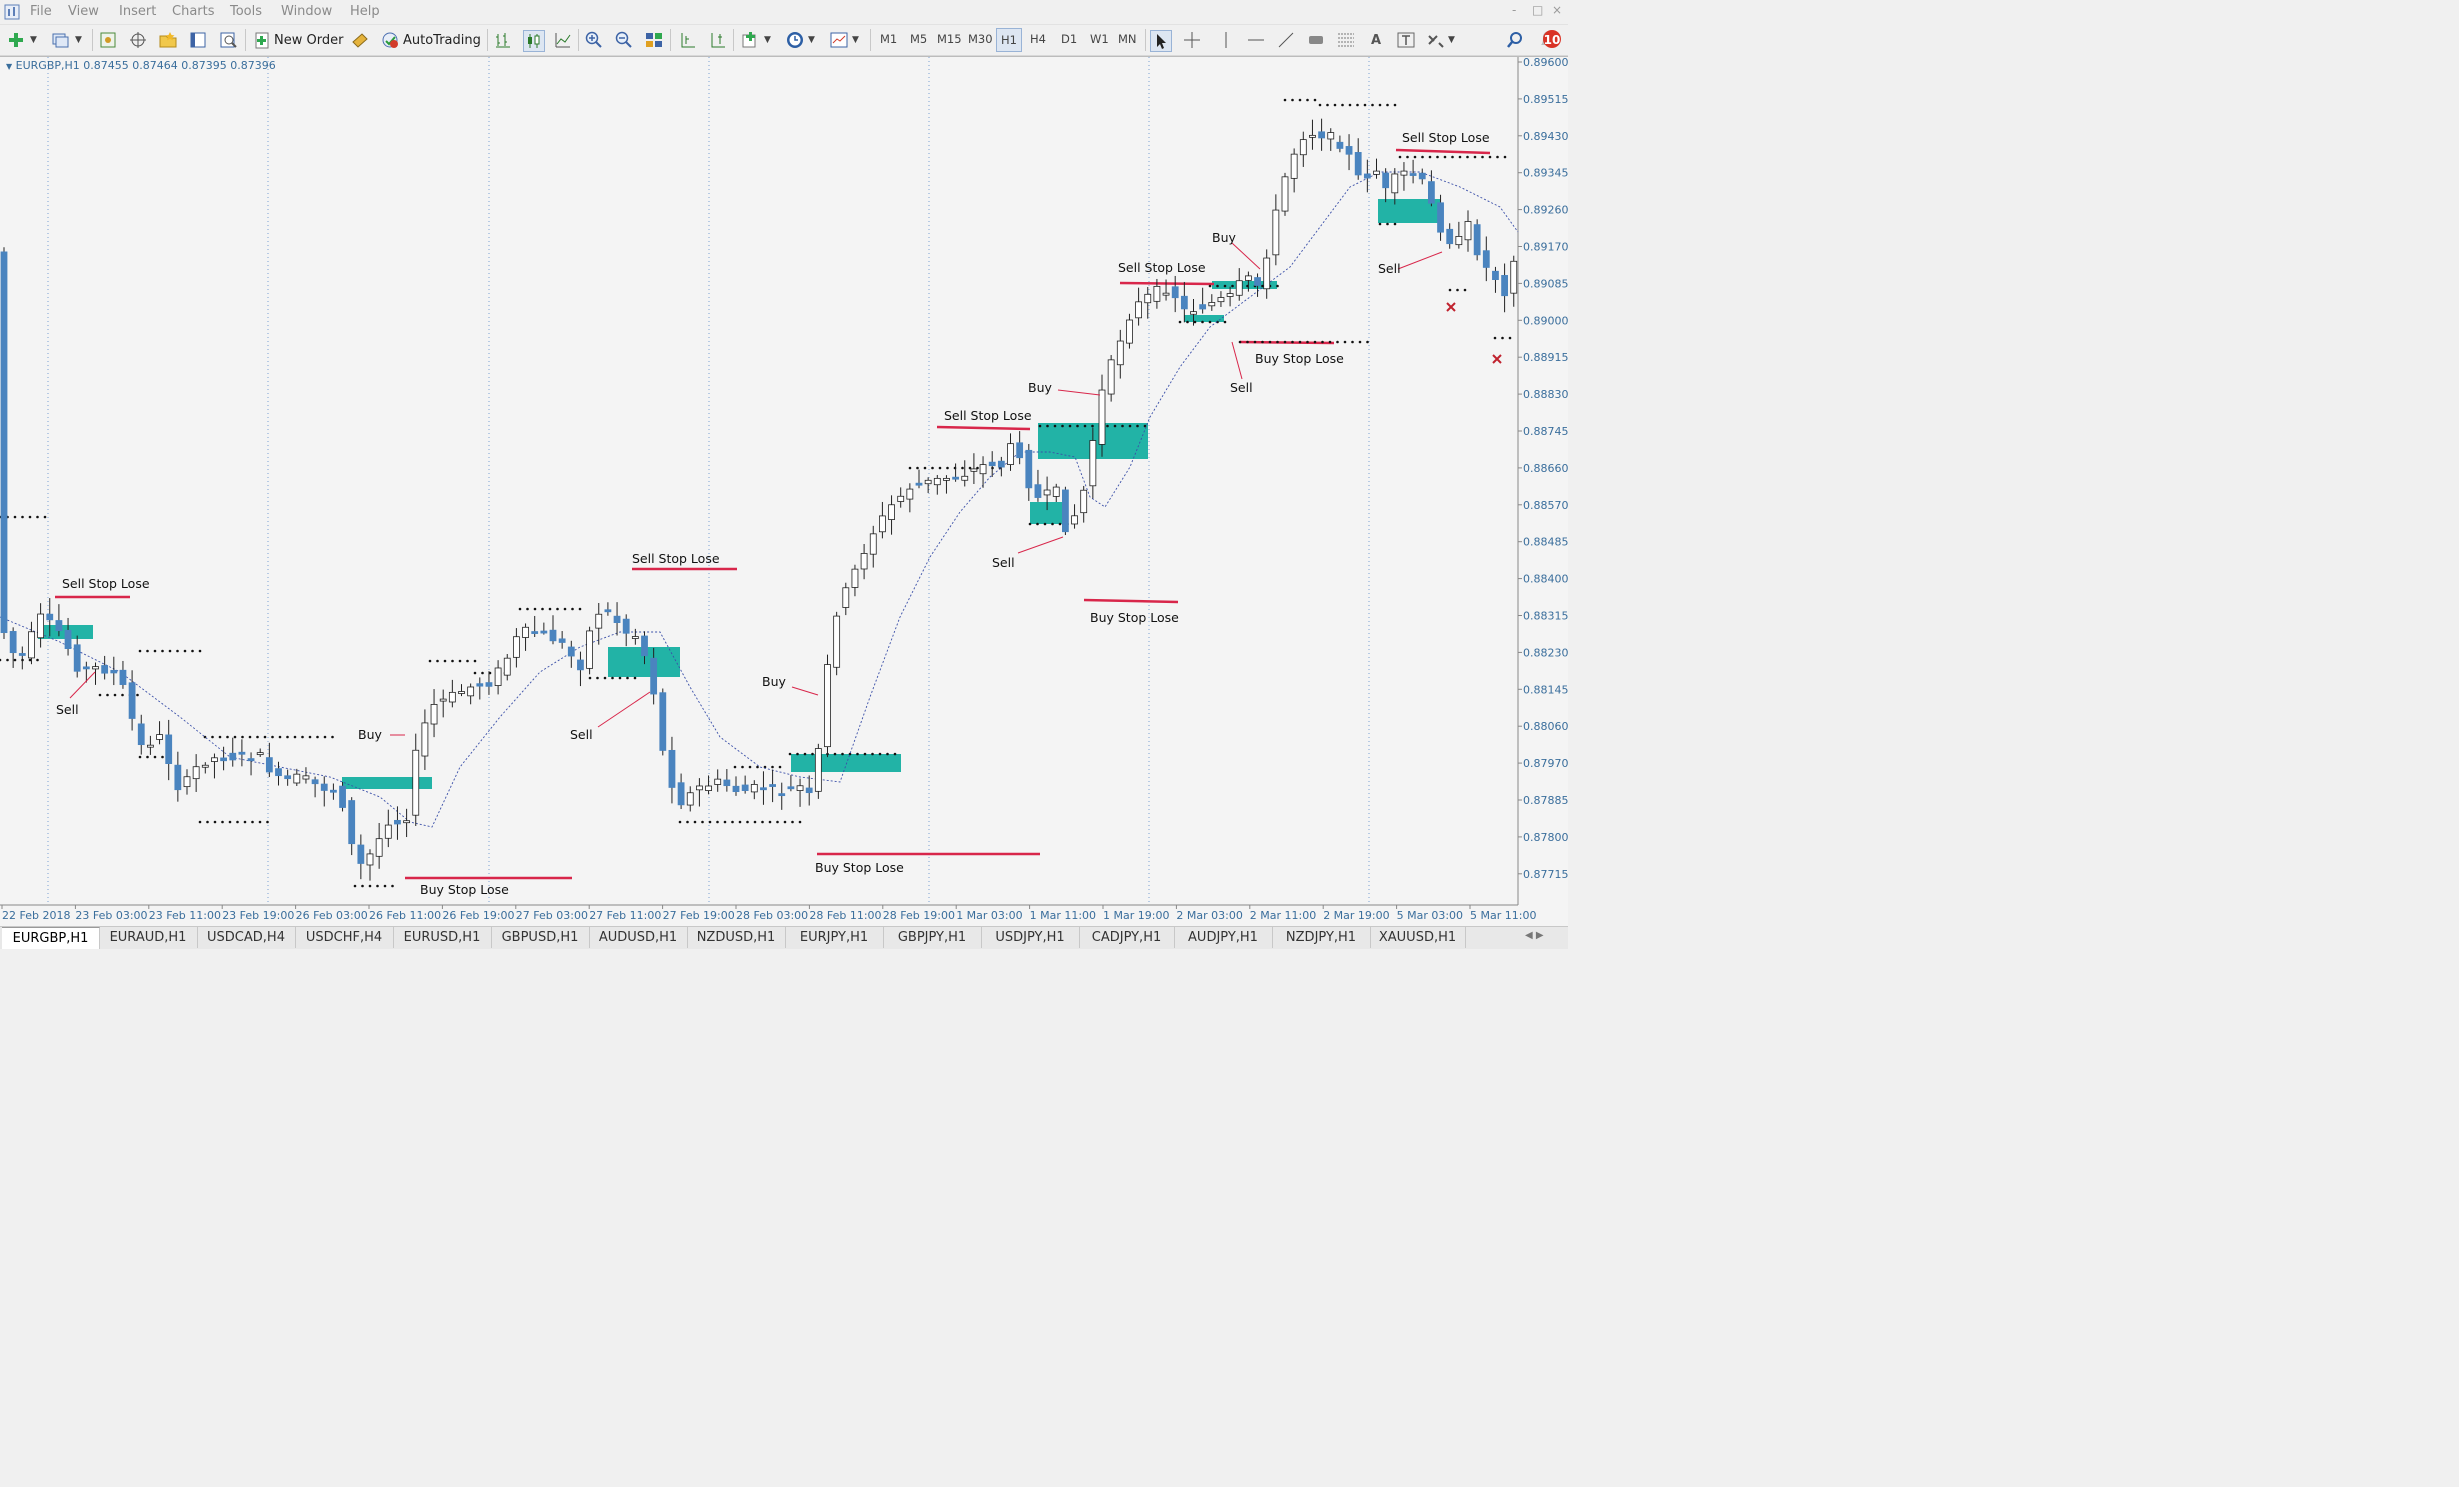 The width and height of the screenshot is (2459, 1487). Describe the element at coordinates (503, 40) in the screenshot. I see `bar-chart-icon` at that location.